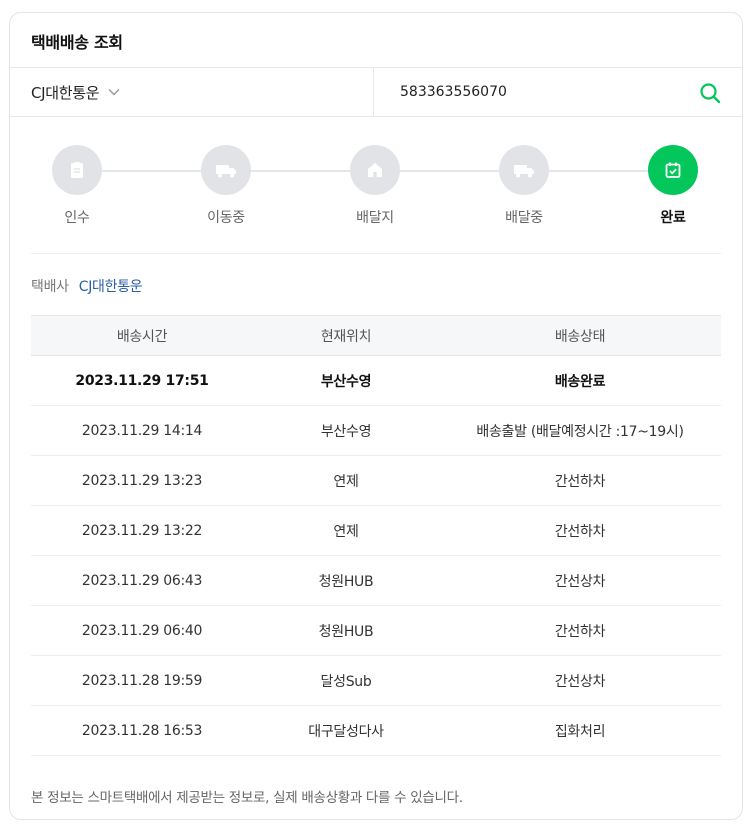  What do you see at coordinates (110, 287) in the screenshot?
I see `courier-company-name: CJ대한통운` at bounding box center [110, 287].